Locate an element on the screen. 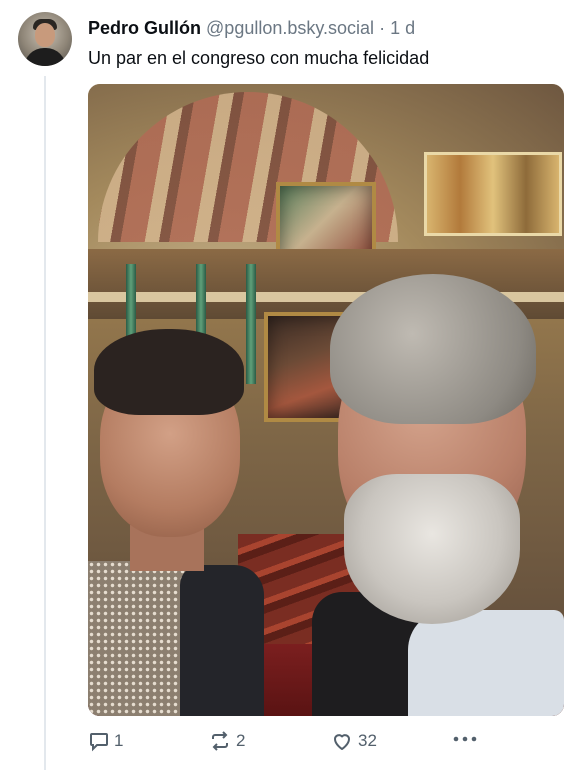  repost-button: 2 is located at coordinates (226, 741).